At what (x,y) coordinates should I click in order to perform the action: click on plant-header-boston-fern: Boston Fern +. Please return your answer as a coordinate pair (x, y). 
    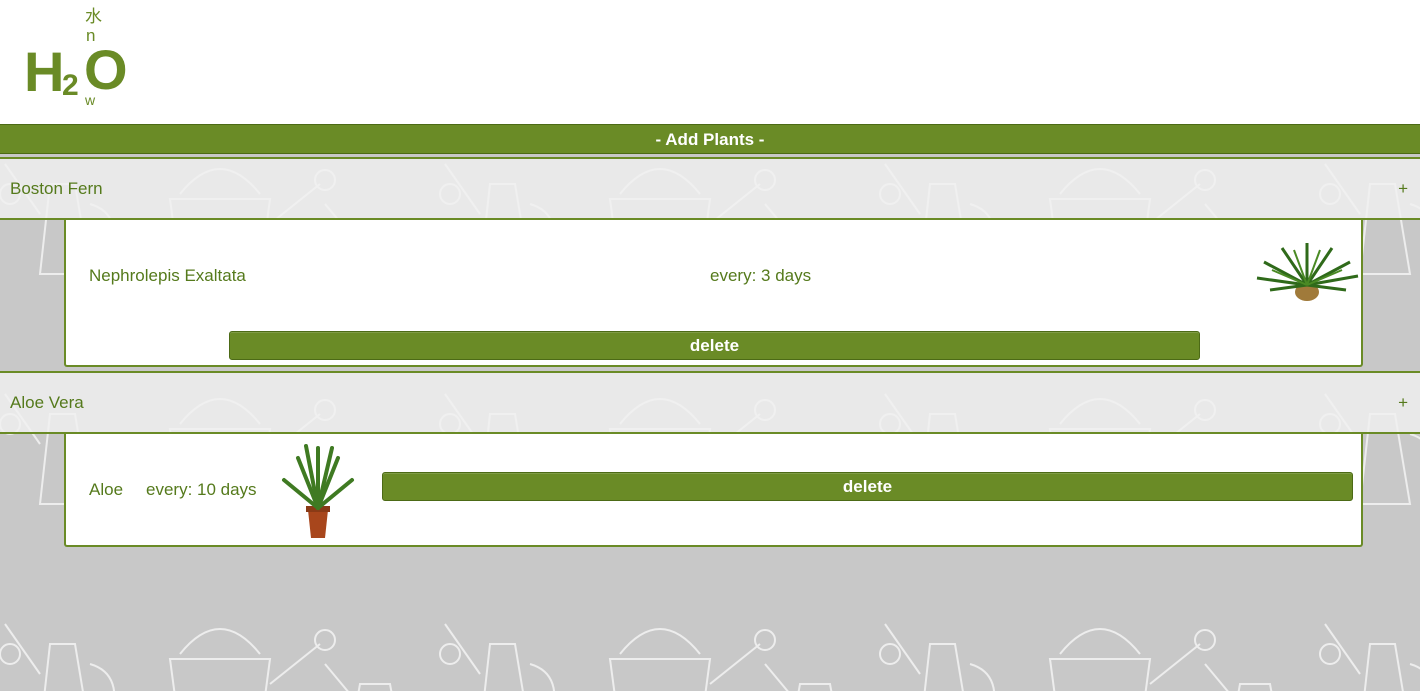
    Looking at the image, I should click on (710, 188).